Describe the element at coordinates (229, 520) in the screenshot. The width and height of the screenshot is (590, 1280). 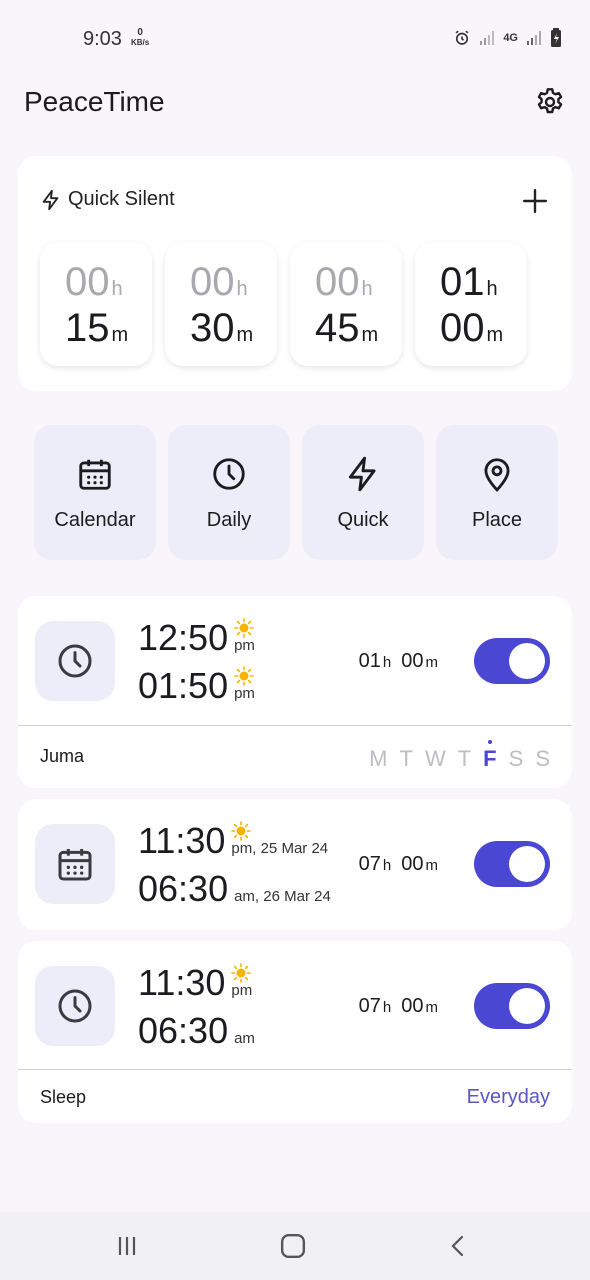
I see `daily-label: Daily` at that location.